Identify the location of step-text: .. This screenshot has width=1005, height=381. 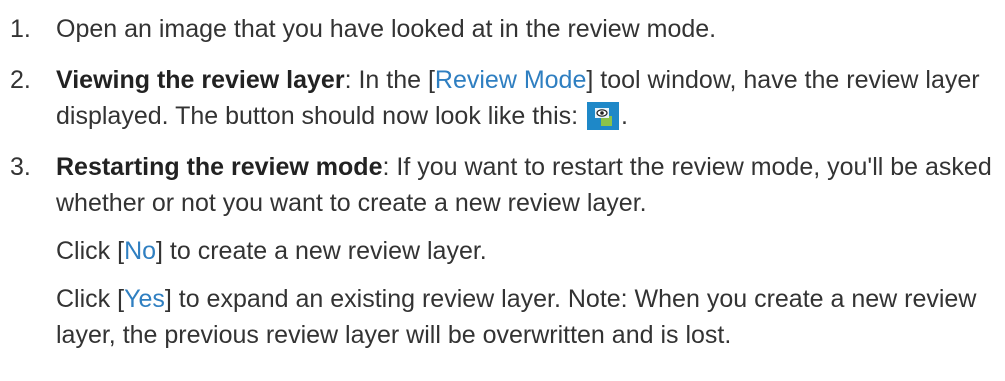
(624, 116).